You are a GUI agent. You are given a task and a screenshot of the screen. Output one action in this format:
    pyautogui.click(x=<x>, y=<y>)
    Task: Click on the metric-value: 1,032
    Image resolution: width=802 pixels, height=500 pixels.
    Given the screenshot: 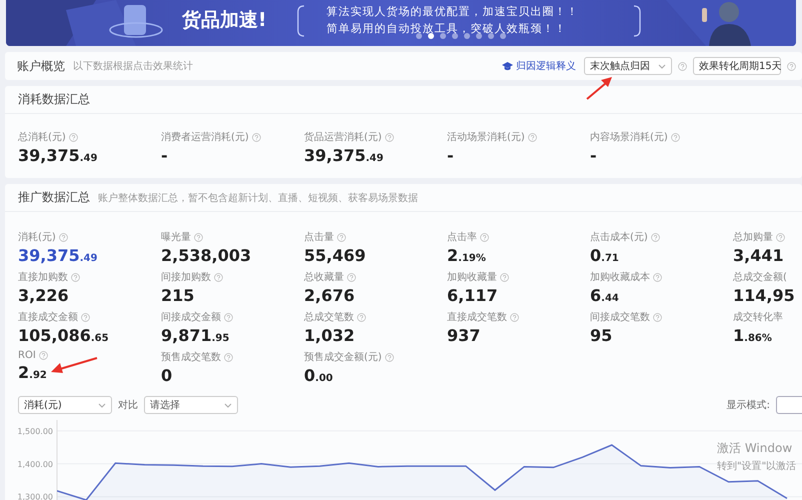 What is the action you would take?
    pyautogui.click(x=329, y=336)
    